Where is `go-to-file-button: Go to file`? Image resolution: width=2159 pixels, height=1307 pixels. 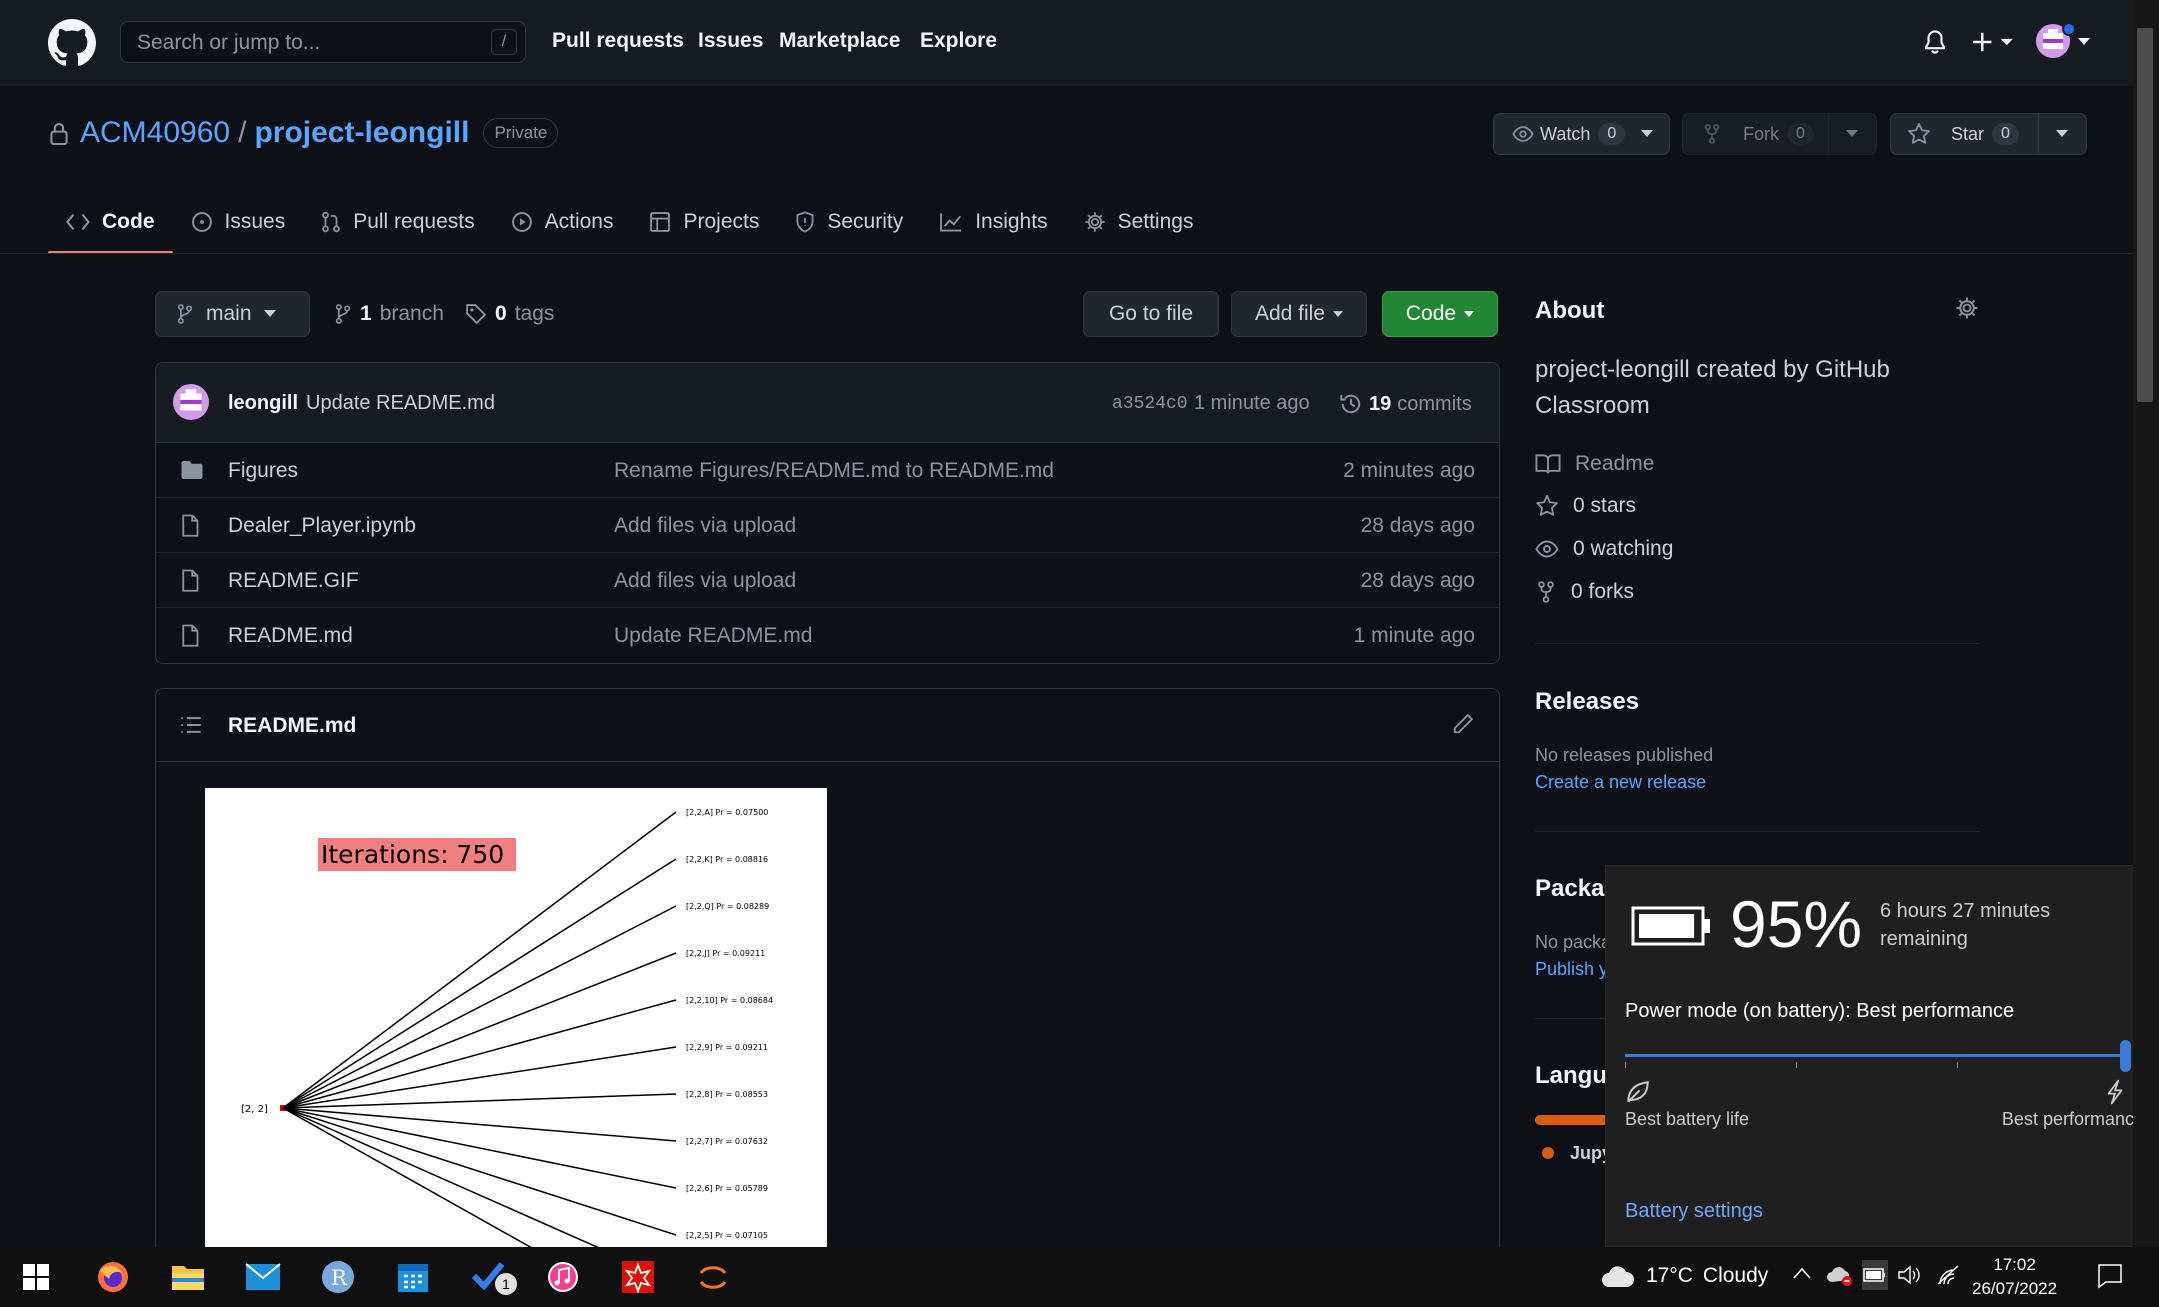 go-to-file-button: Go to file is located at coordinates (1151, 314).